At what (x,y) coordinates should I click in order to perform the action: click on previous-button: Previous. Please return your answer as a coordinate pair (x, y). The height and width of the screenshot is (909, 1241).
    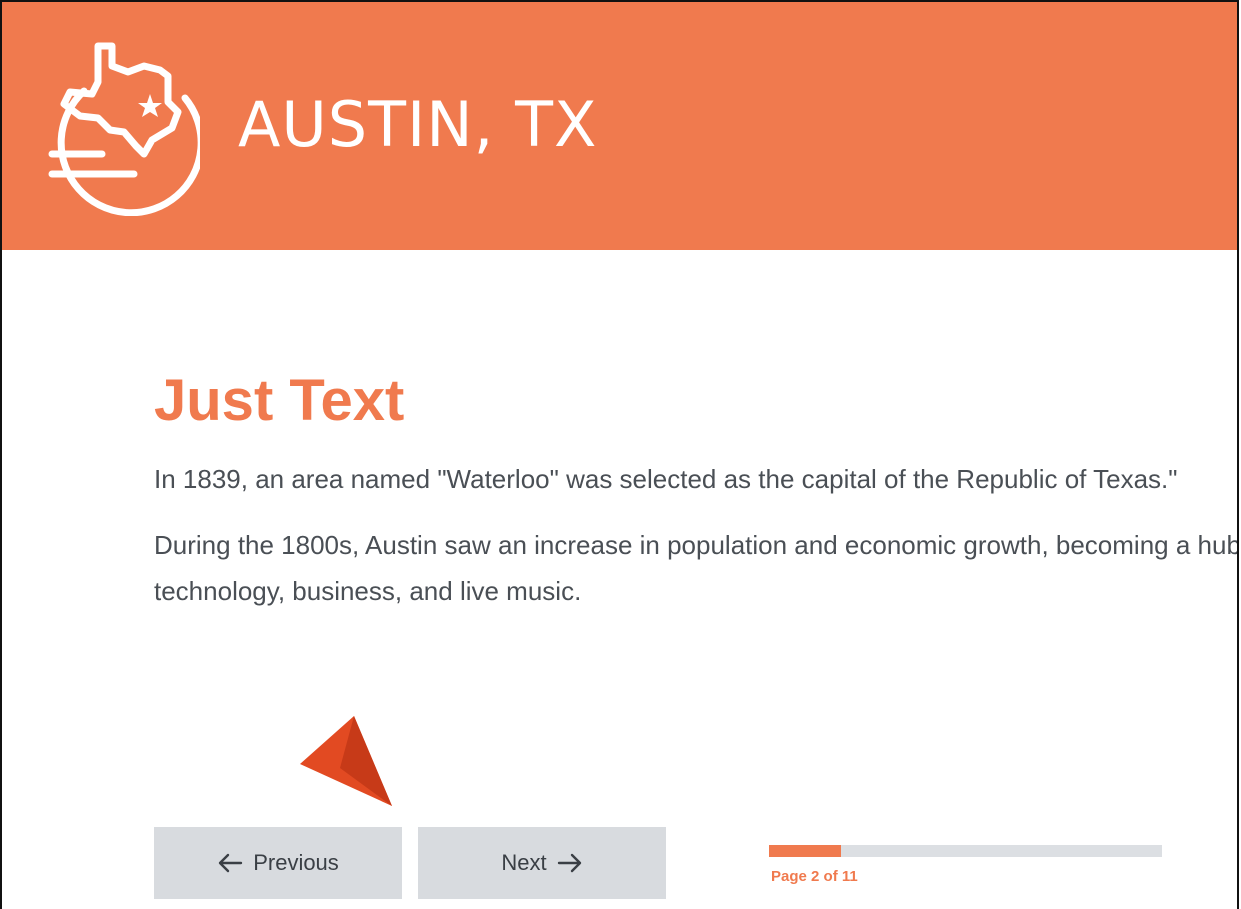
    Looking at the image, I should click on (278, 863).